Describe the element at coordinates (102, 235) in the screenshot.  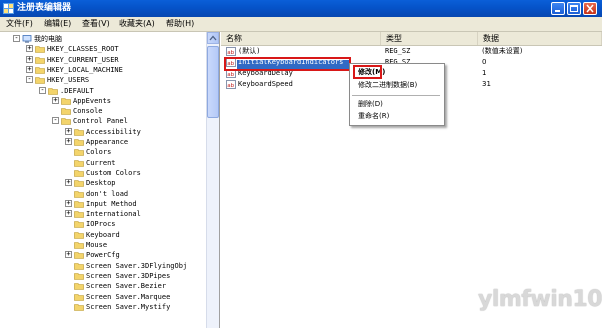
I see `tree-item: Keyboard` at that location.